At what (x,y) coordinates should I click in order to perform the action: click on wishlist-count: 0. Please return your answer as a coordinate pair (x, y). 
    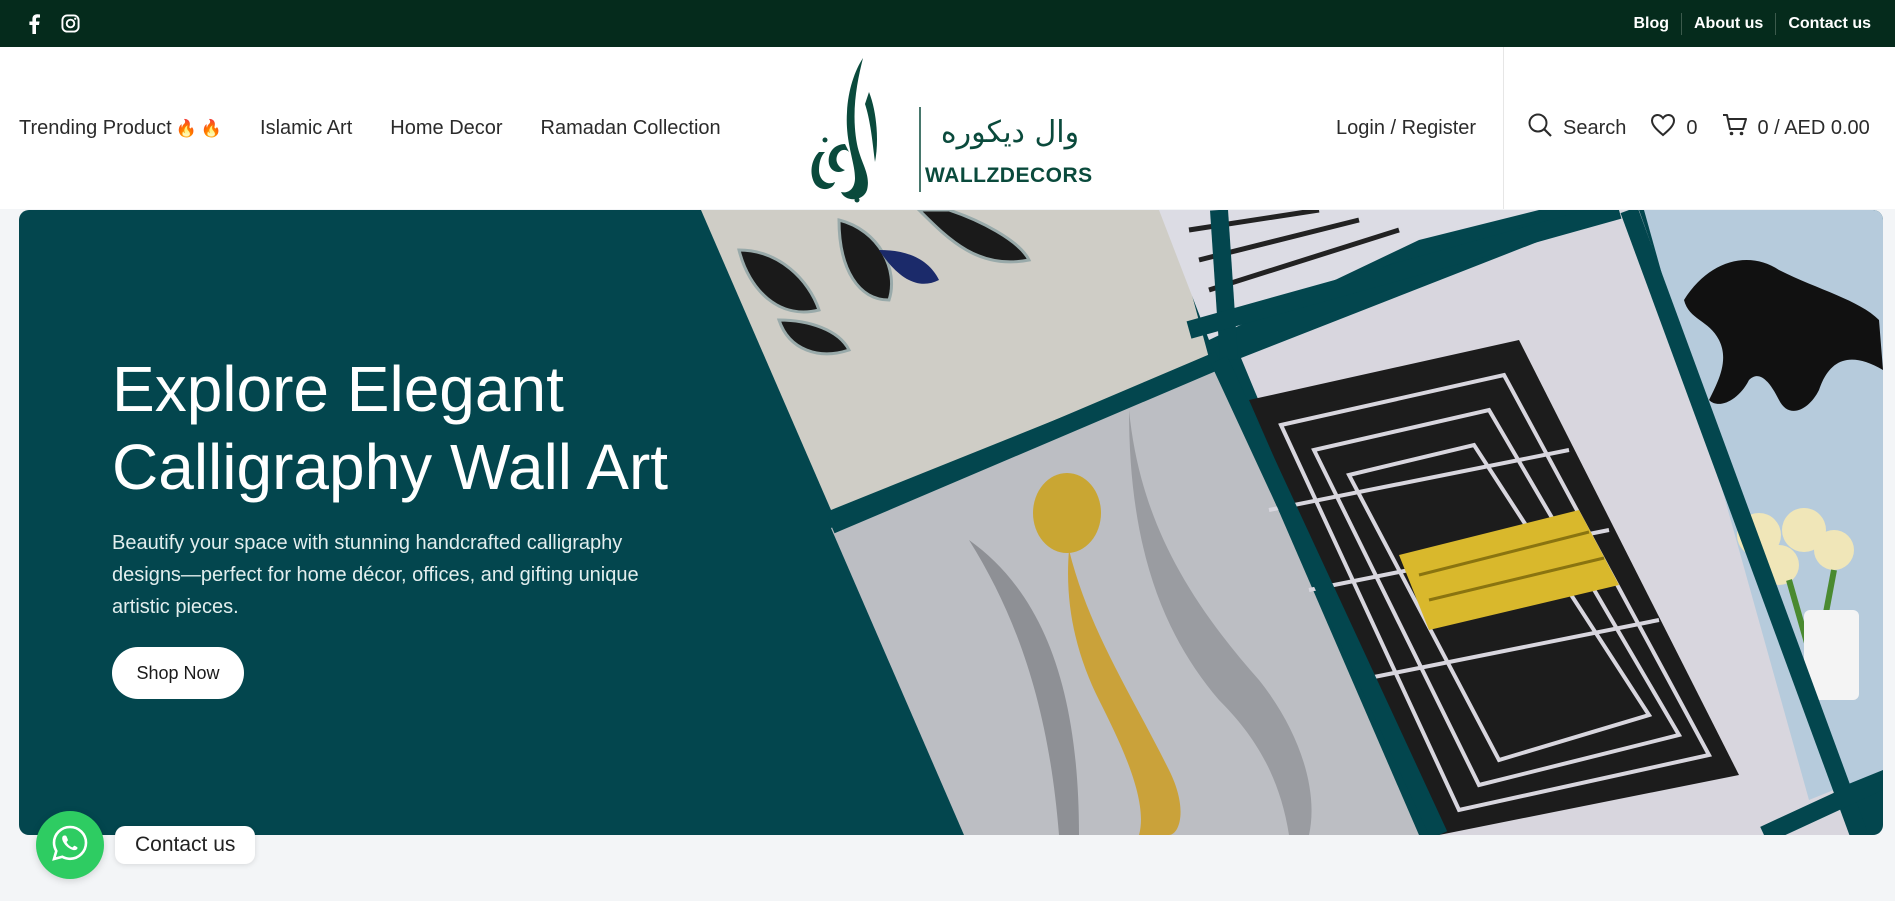
    Looking at the image, I should click on (1692, 127).